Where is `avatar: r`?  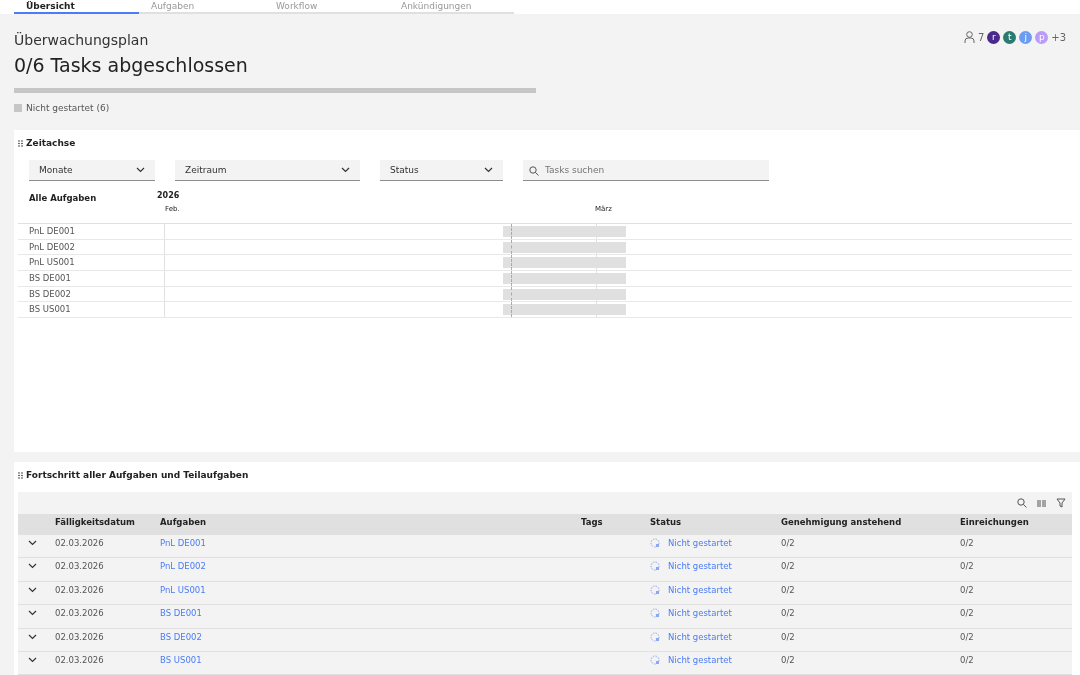 avatar: r is located at coordinates (994, 37).